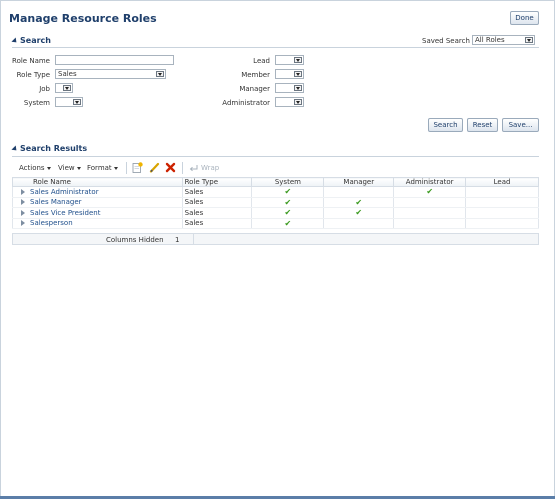 This screenshot has height=499, width=555. Describe the element at coordinates (217, 182) in the screenshot. I see `column-header-role-type: Role Type` at that location.